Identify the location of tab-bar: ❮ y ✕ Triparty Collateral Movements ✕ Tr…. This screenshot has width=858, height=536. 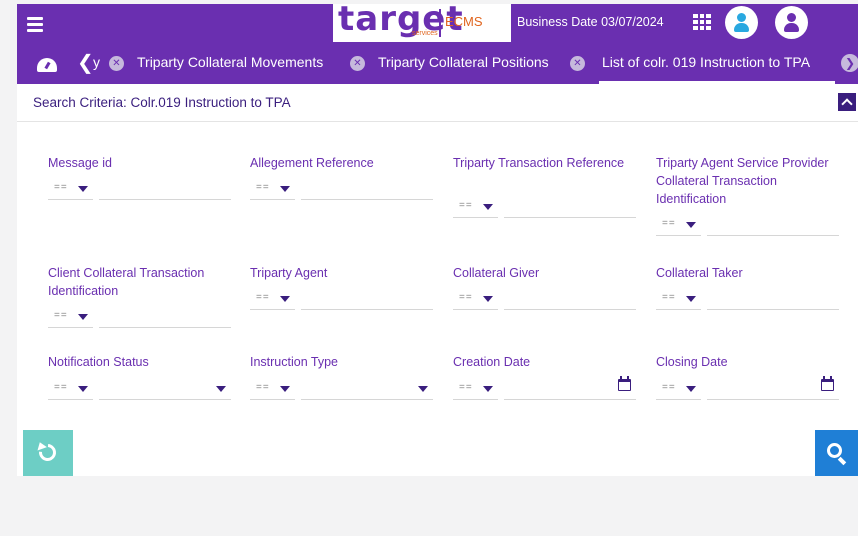
(437, 64).